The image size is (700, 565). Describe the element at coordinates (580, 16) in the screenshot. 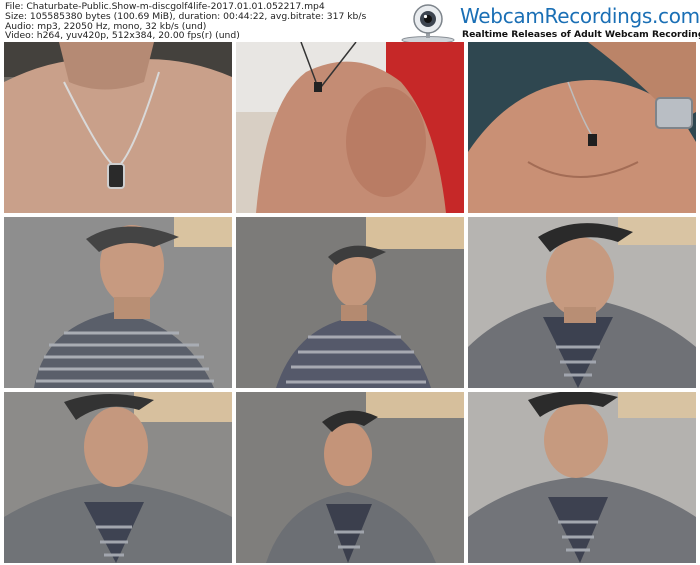

I see `brand-title: WebcamRecordings.com` at that location.